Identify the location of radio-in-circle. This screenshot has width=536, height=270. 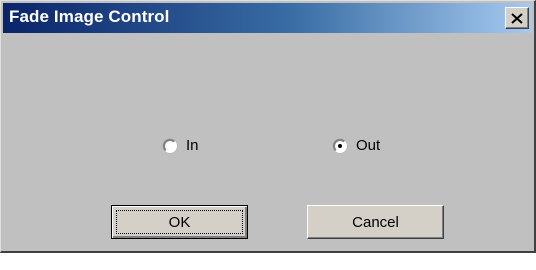
(170, 145).